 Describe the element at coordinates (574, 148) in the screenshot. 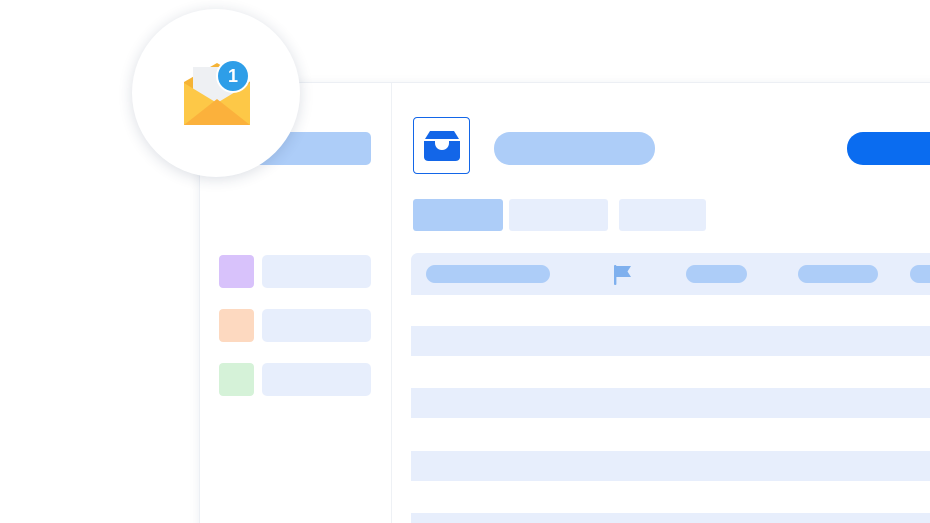

I see `page-title-placeholder` at that location.